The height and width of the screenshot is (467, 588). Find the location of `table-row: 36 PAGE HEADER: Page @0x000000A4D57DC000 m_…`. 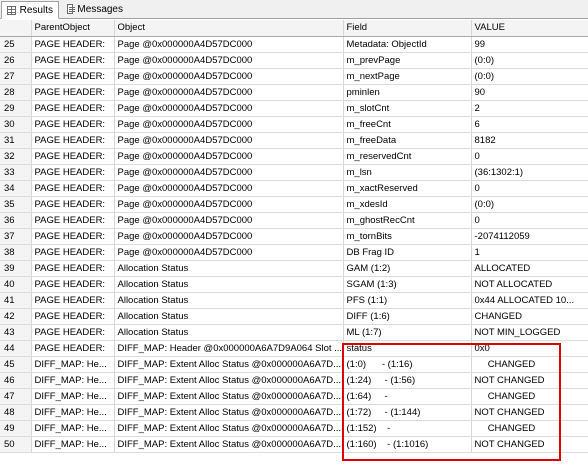

table-row: 36 PAGE HEADER: Page @0x000000A4D57DC000 m_… is located at coordinates (294, 220).